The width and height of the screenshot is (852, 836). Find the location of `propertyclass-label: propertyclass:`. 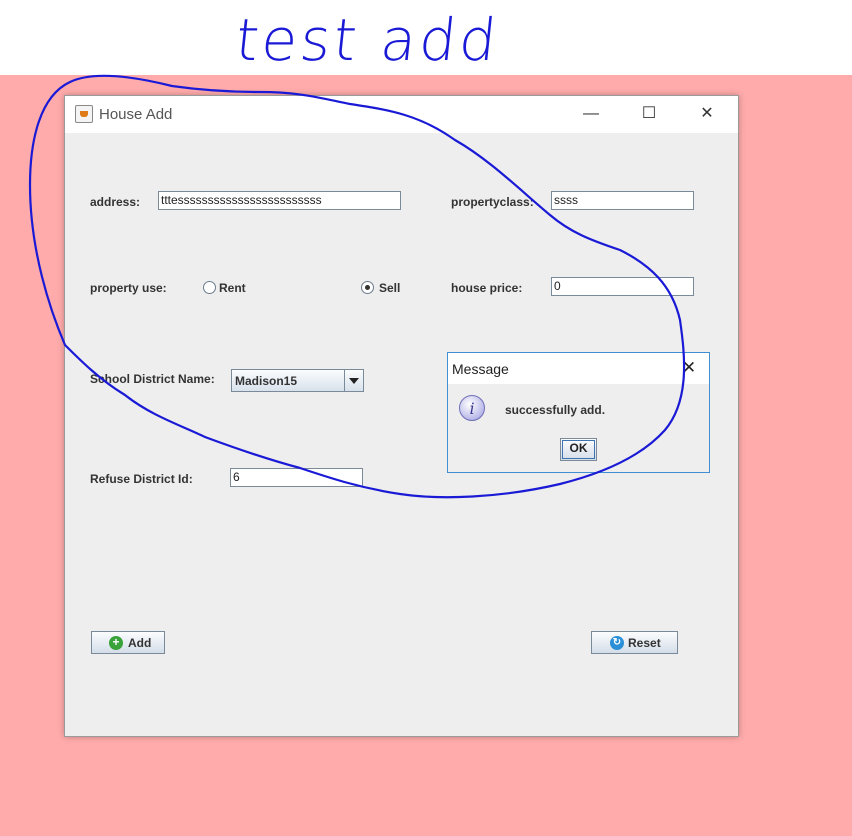

propertyclass-label: propertyclass: is located at coordinates (492, 202).